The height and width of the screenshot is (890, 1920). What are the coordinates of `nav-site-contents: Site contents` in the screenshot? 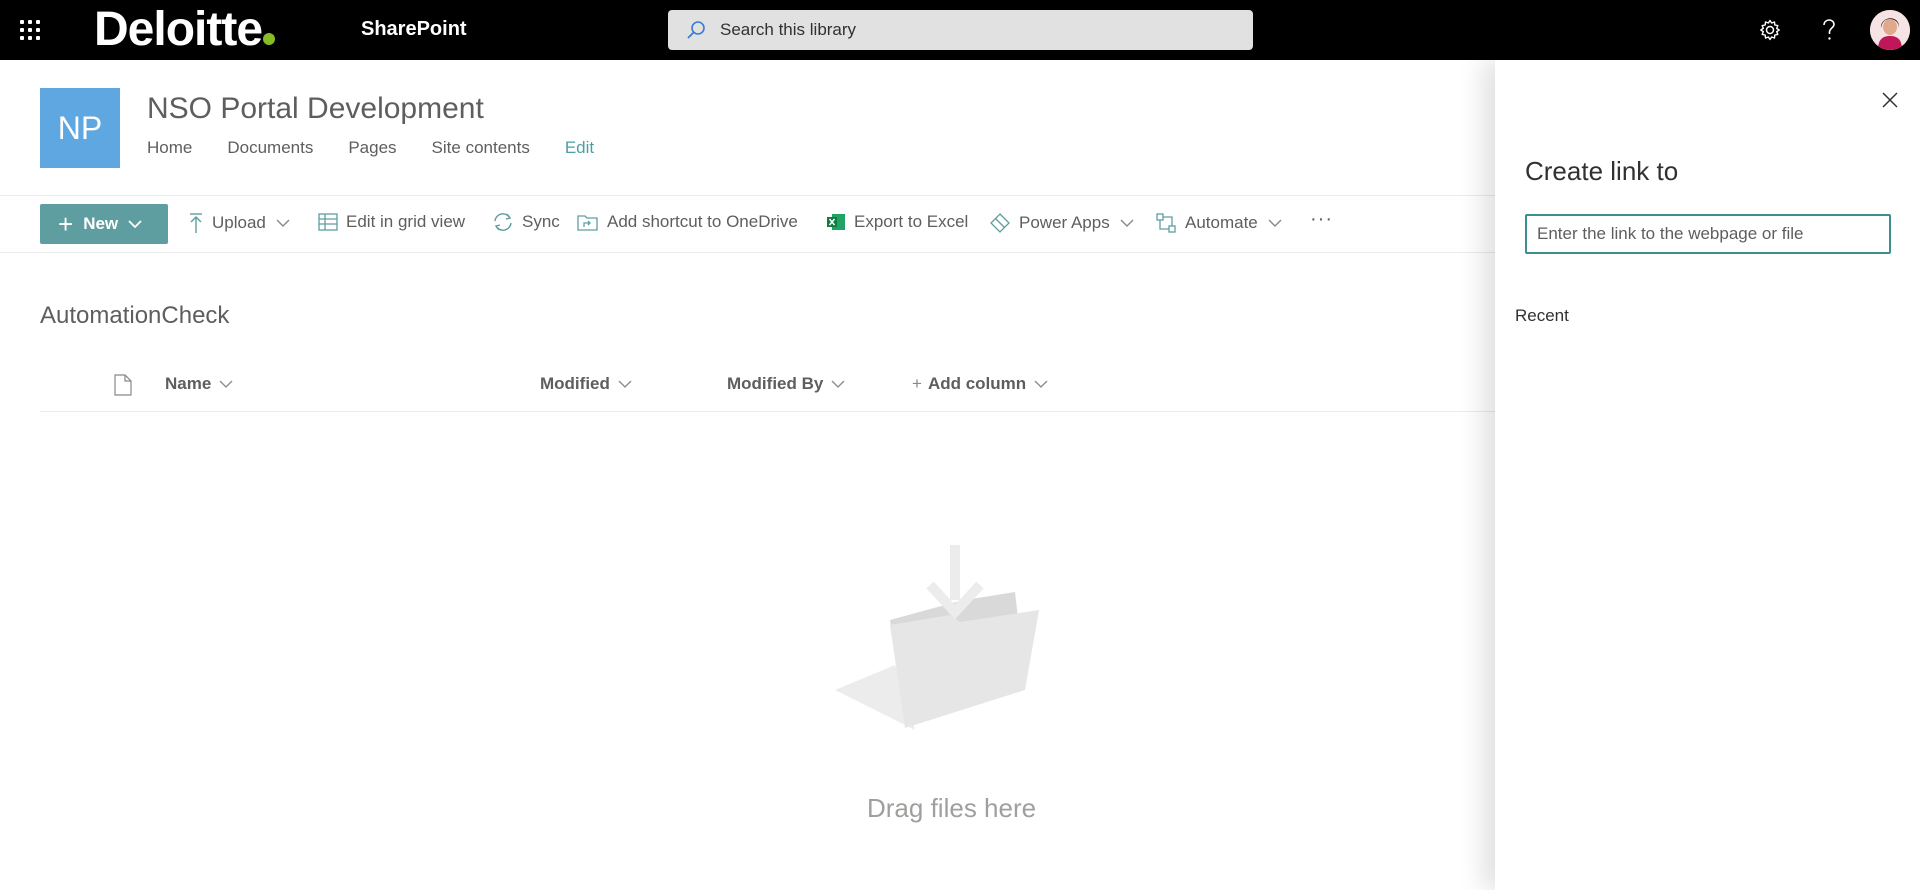 It's located at (481, 148).